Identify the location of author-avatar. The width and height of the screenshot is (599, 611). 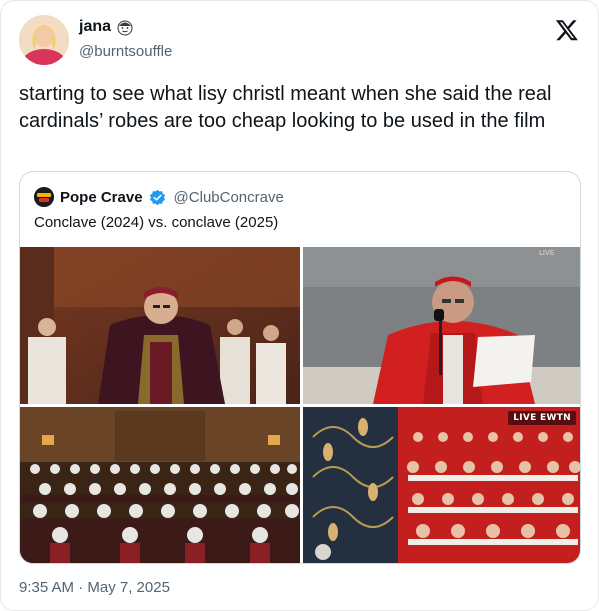
(44, 40).